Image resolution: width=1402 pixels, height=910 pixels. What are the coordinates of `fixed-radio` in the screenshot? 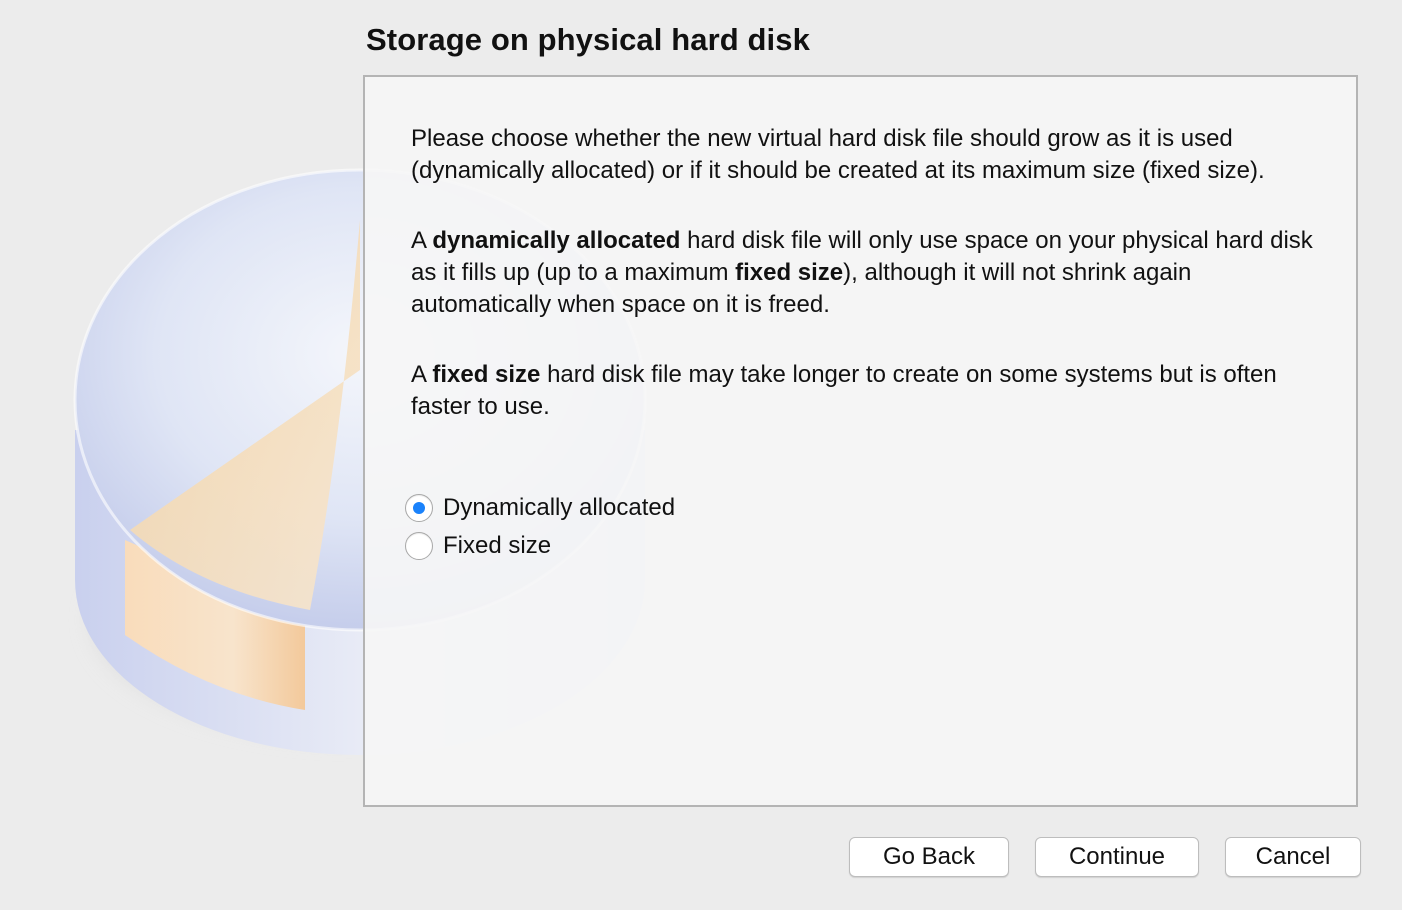 It's located at (419, 546).